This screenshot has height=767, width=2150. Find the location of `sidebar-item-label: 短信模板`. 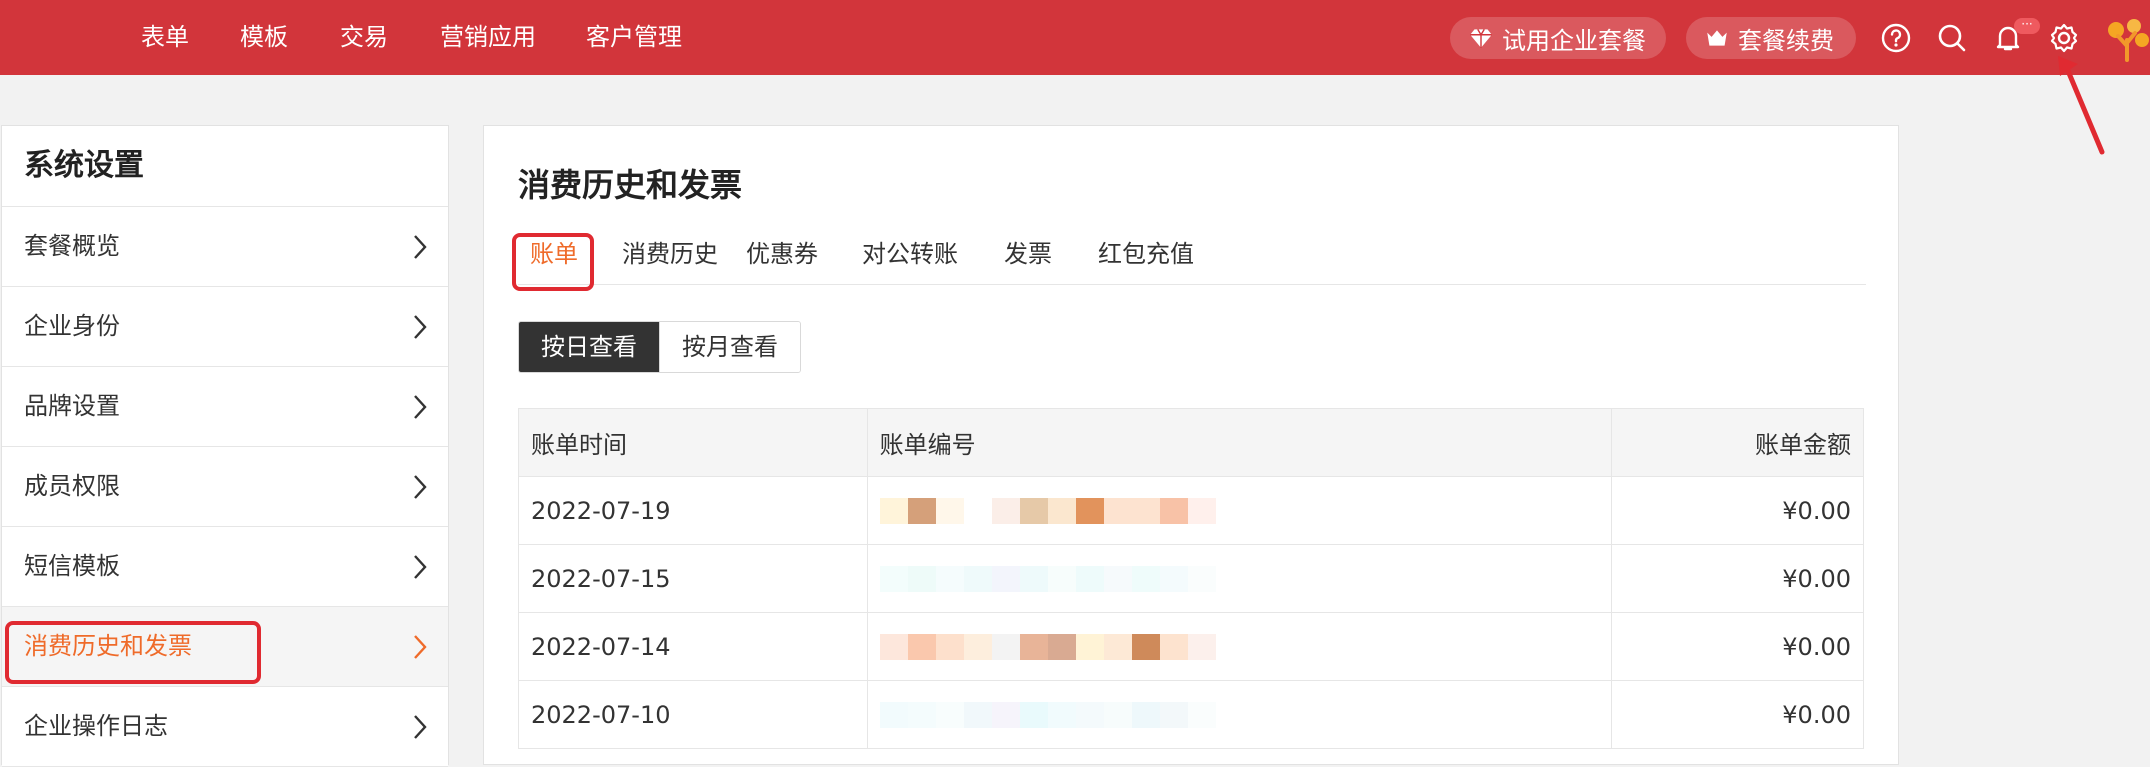

sidebar-item-label: 短信模板 is located at coordinates (72, 566).